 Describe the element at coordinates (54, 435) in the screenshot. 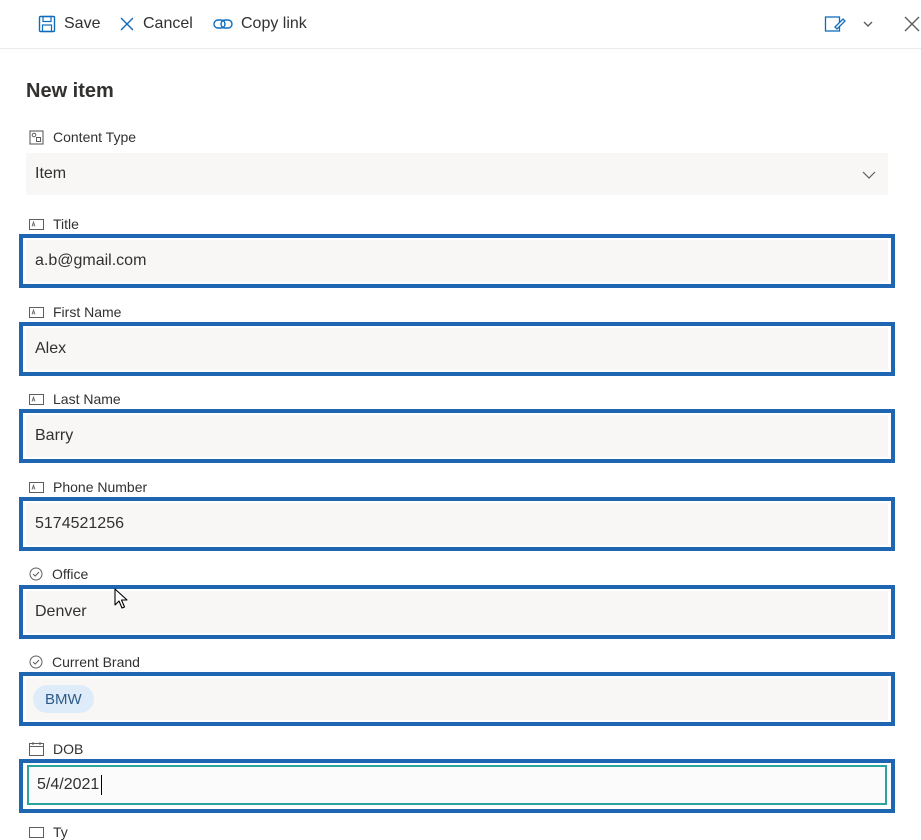

I see `last-name-value: Barry` at that location.